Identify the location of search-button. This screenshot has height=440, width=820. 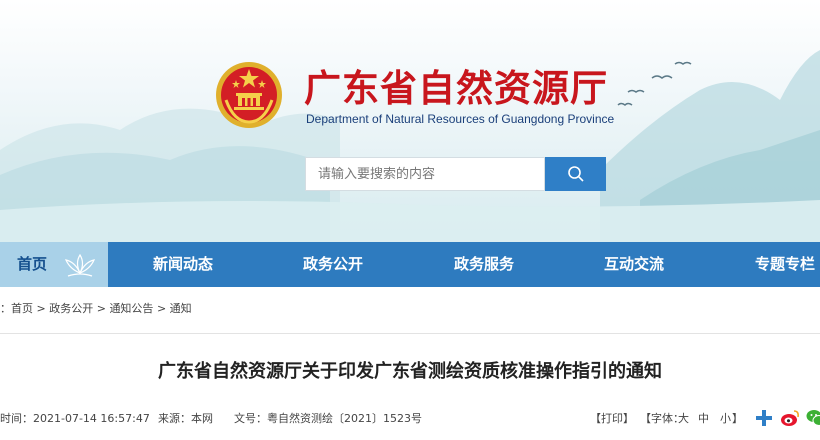
(575, 174).